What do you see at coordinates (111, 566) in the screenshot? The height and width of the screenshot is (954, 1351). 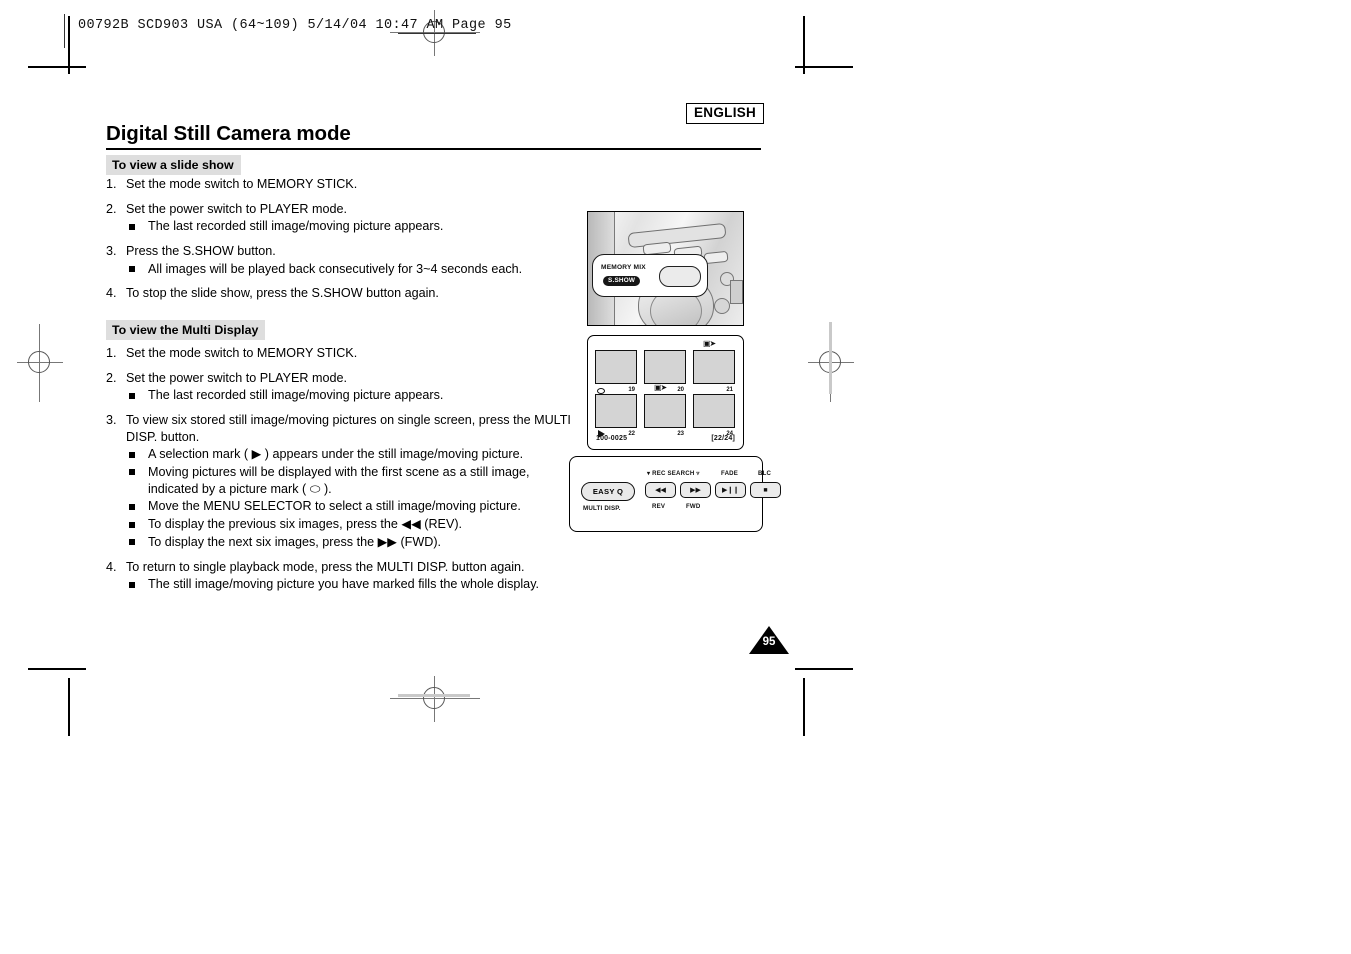 I see `step-number: 4.` at bounding box center [111, 566].